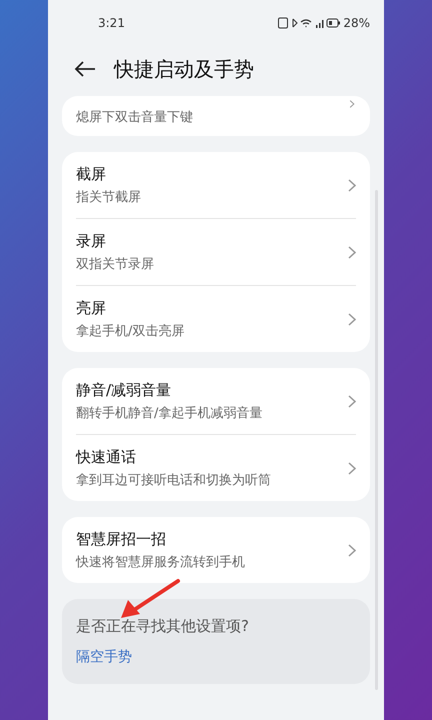 The height and width of the screenshot is (720, 432). I want to click on item-title: 录屏, so click(115, 241).